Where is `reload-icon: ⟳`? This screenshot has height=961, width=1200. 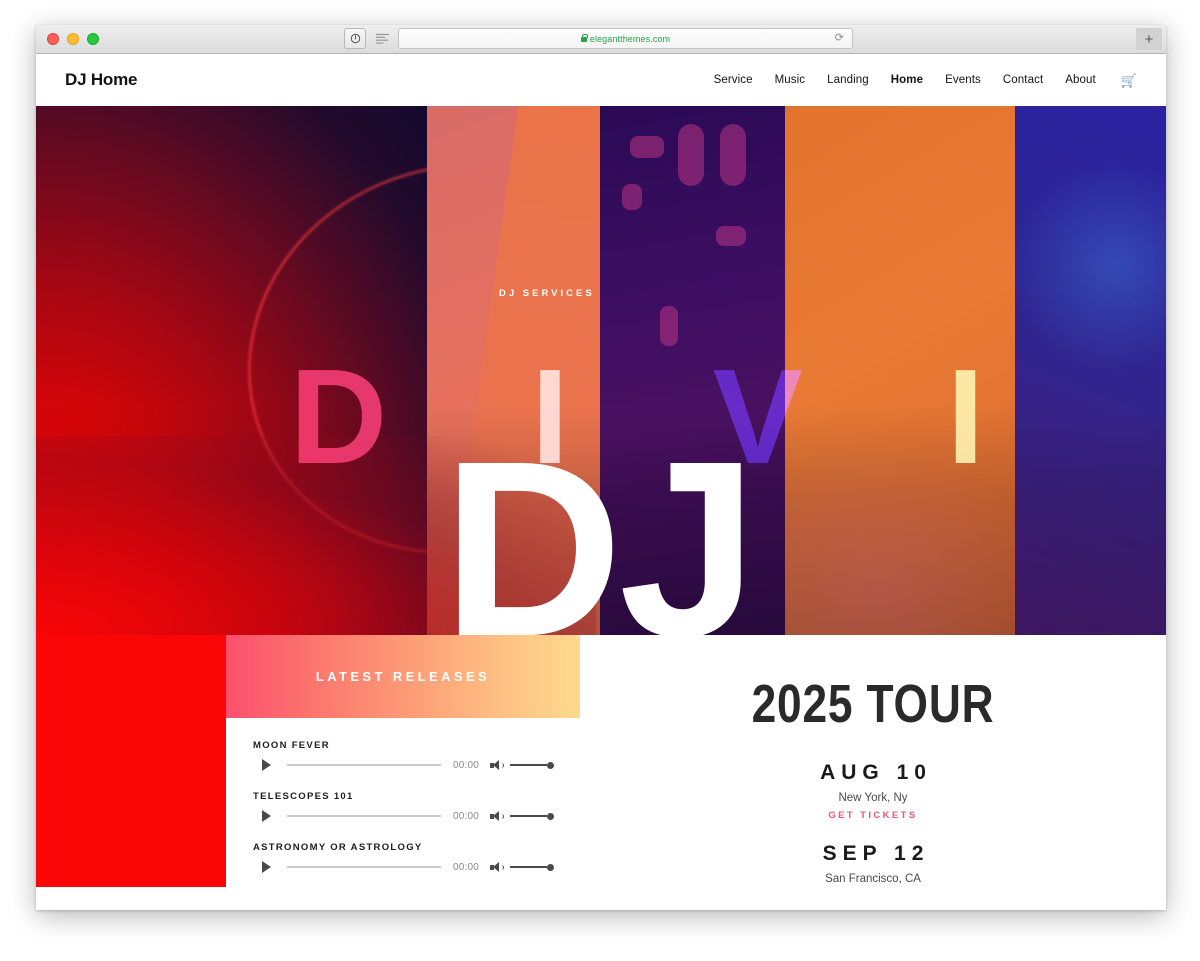 reload-icon: ⟳ is located at coordinates (839, 38).